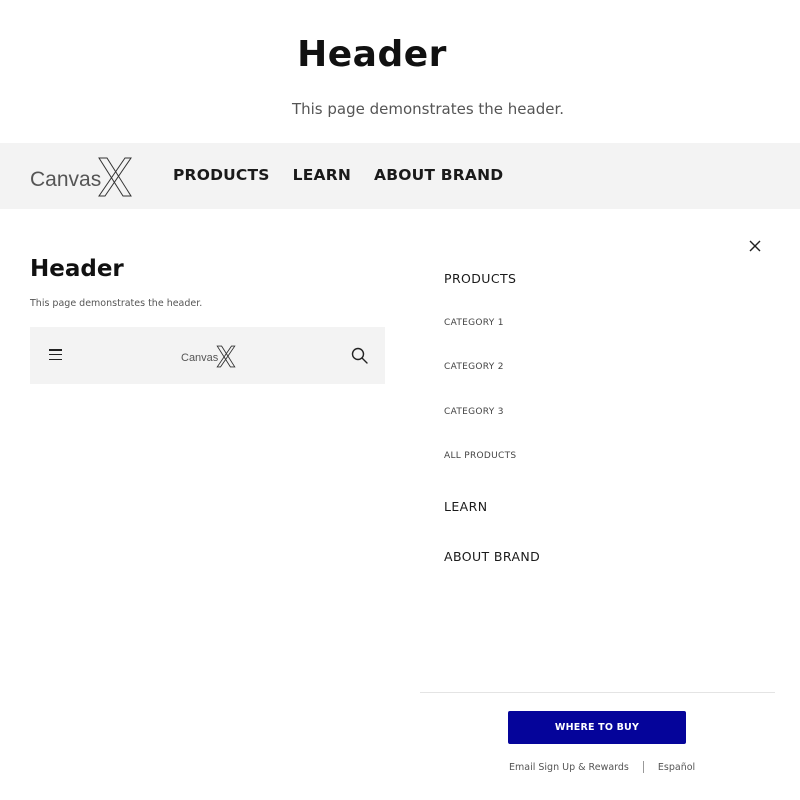 The image size is (800, 800). What do you see at coordinates (55, 355) in the screenshot?
I see `hamburger-icon` at bounding box center [55, 355].